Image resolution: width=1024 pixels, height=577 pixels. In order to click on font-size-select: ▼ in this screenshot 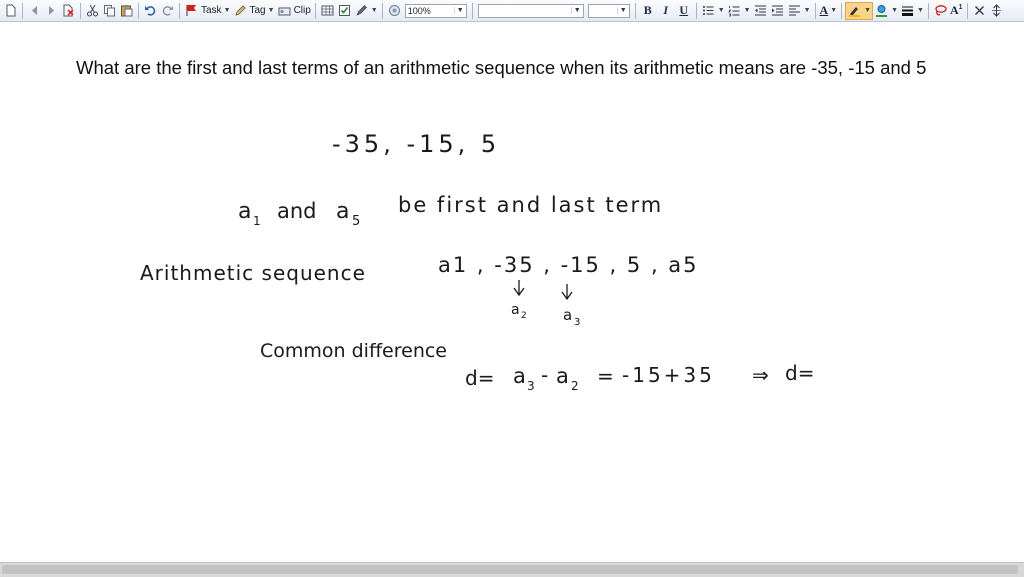, I will do `click(608, 10)`.